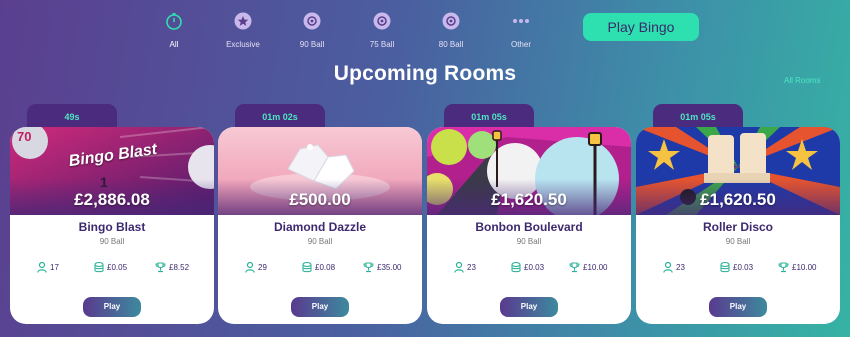 The height and width of the screenshot is (337, 850). I want to click on players-stat: 29, so click(256, 268).